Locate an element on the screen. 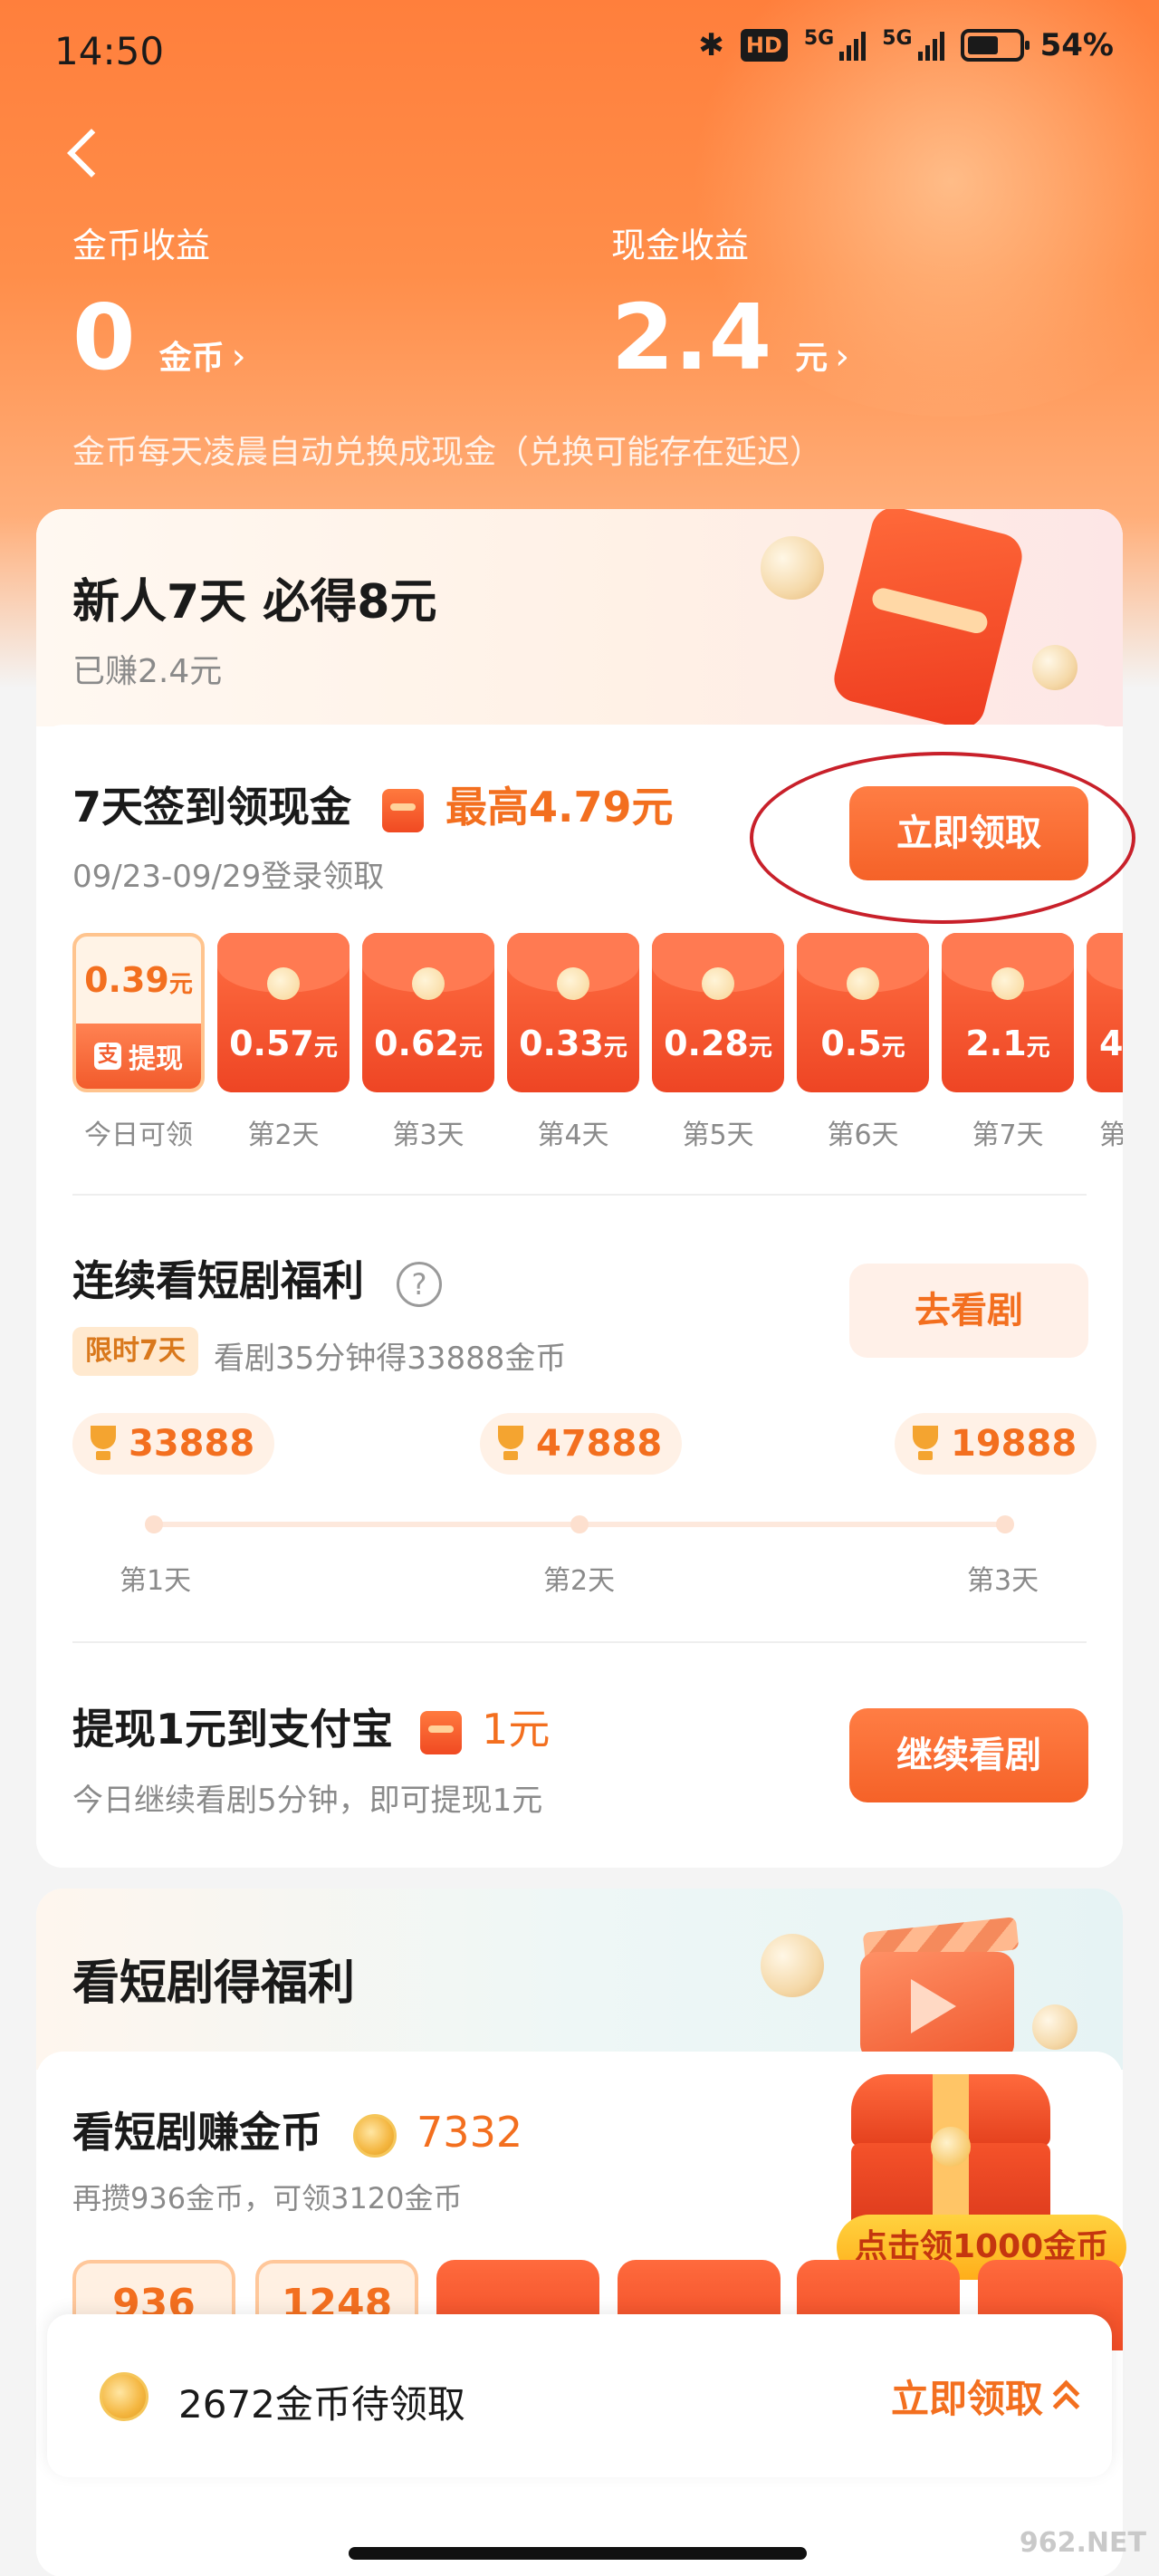 The width and height of the screenshot is (1159, 2576). limit-tag: 限时7天 is located at coordinates (135, 1351).